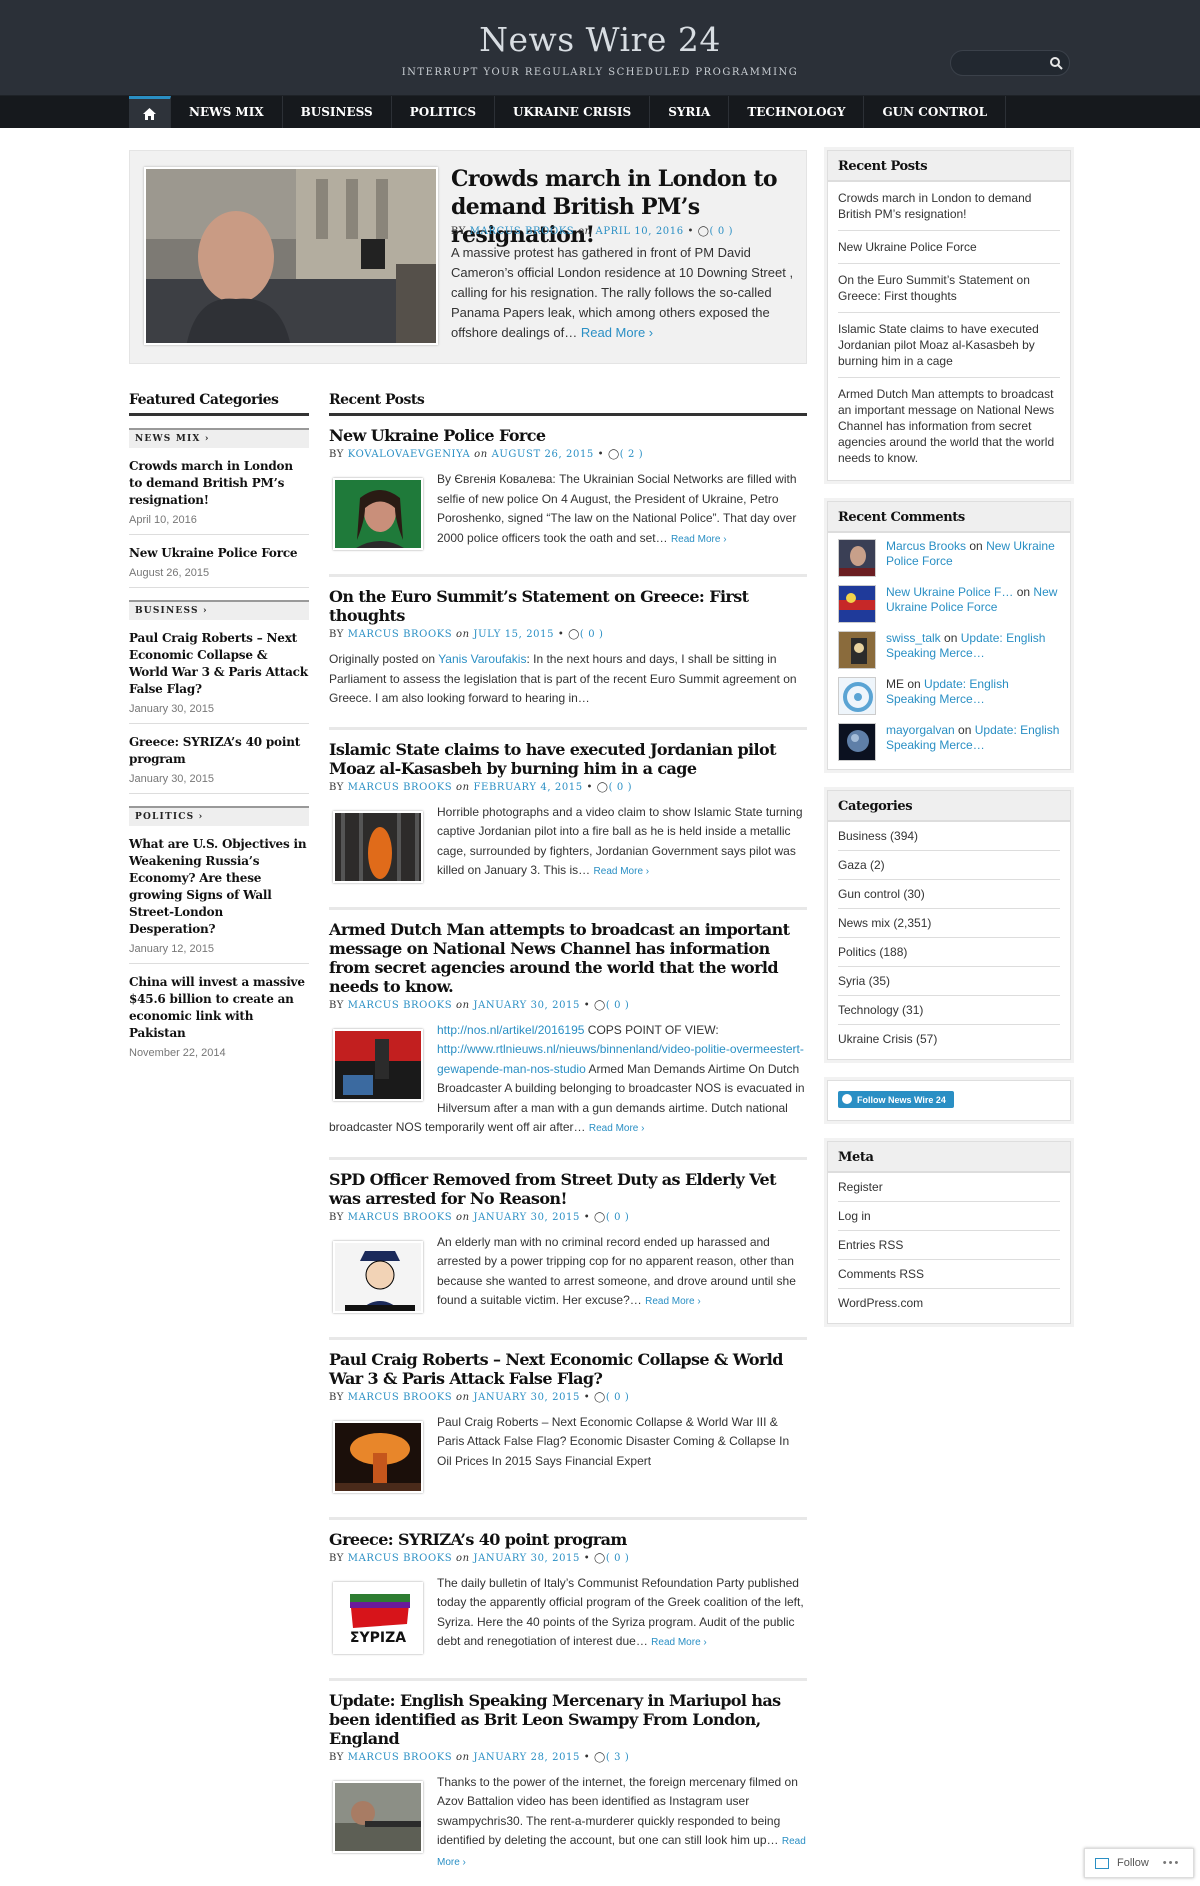 This screenshot has width=1200, height=1886. What do you see at coordinates (219, 751) in the screenshot?
I see `category-post-title: Greece: SYRIZA’s 40 point program` at bounding box center [219, 751].